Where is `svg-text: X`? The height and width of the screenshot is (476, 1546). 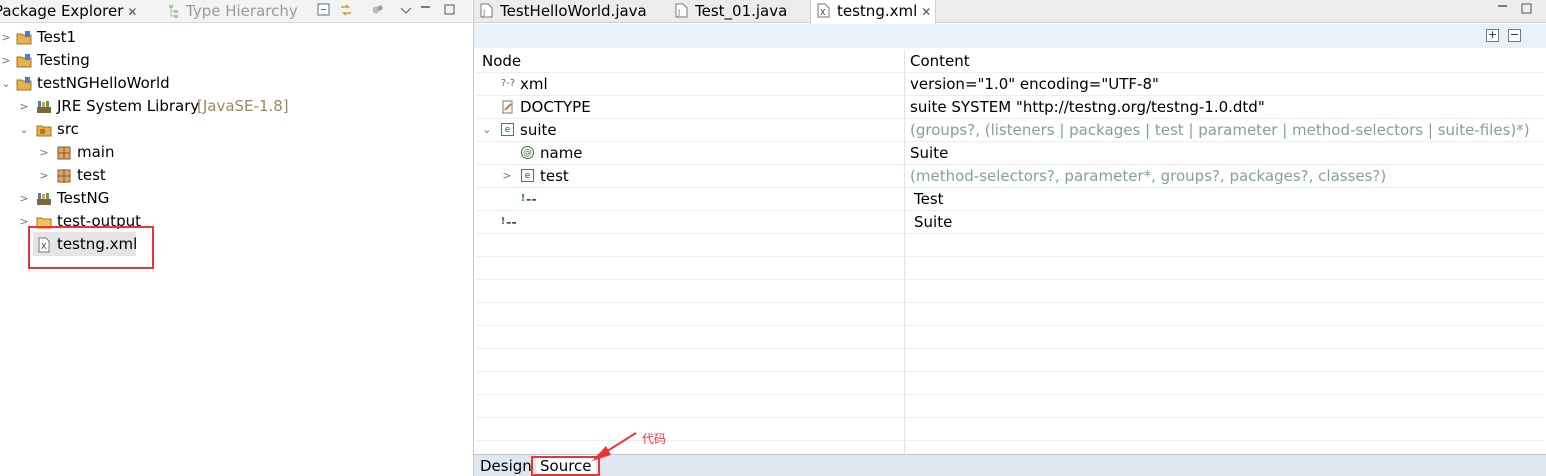 svg-text: X is located at coordinates (823, 12).